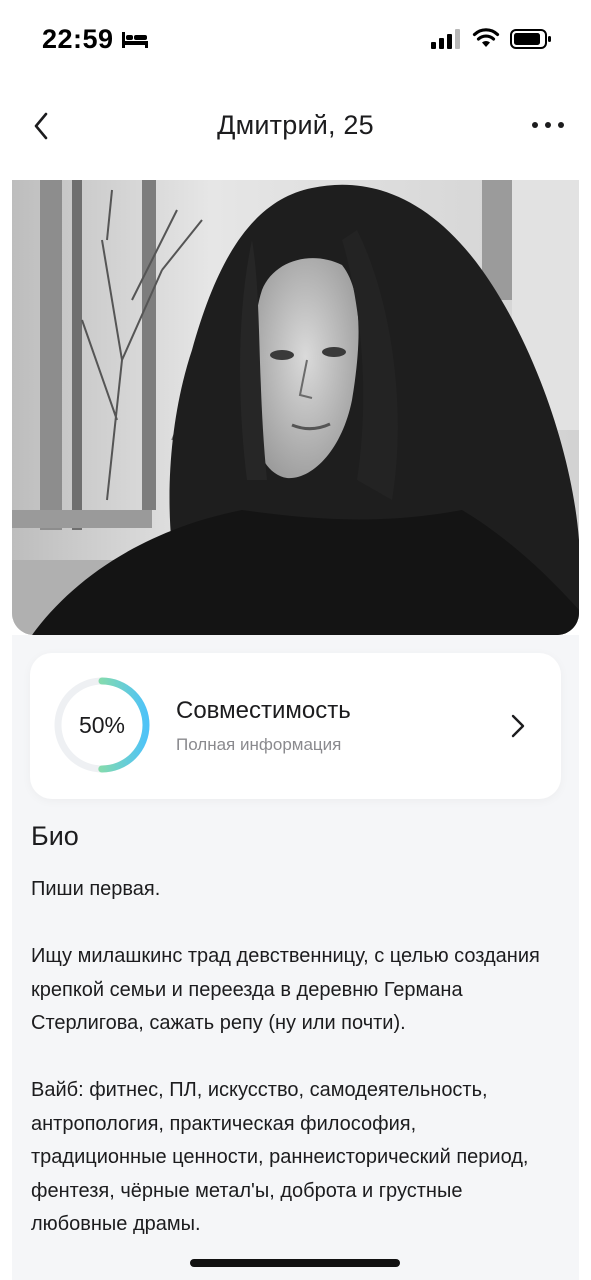 This screenshot has width=591, height=1280. Describe the element at coordinates (518, 726) in the screenshot. I see `chevron-right-icon` at that location.